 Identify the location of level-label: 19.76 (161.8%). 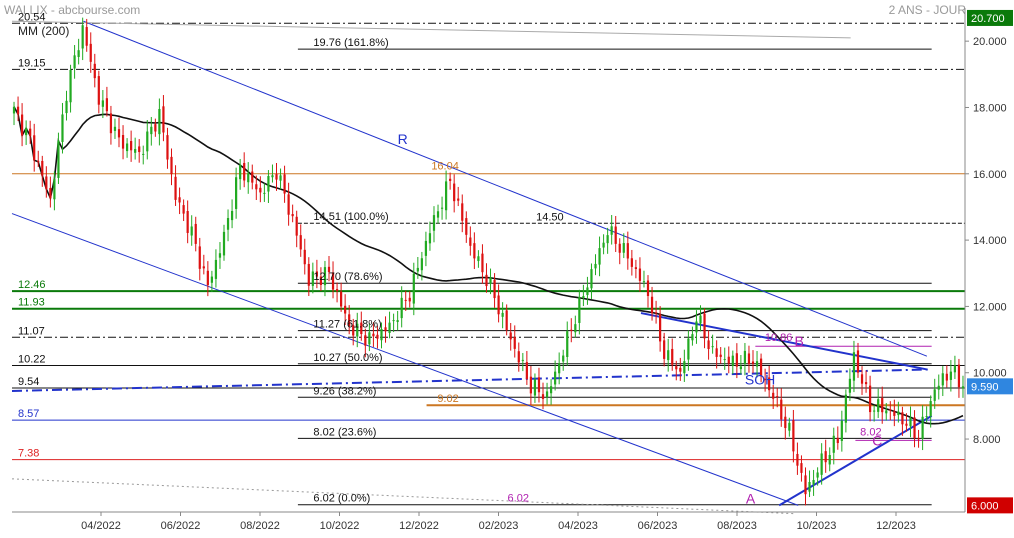
(350, 43).